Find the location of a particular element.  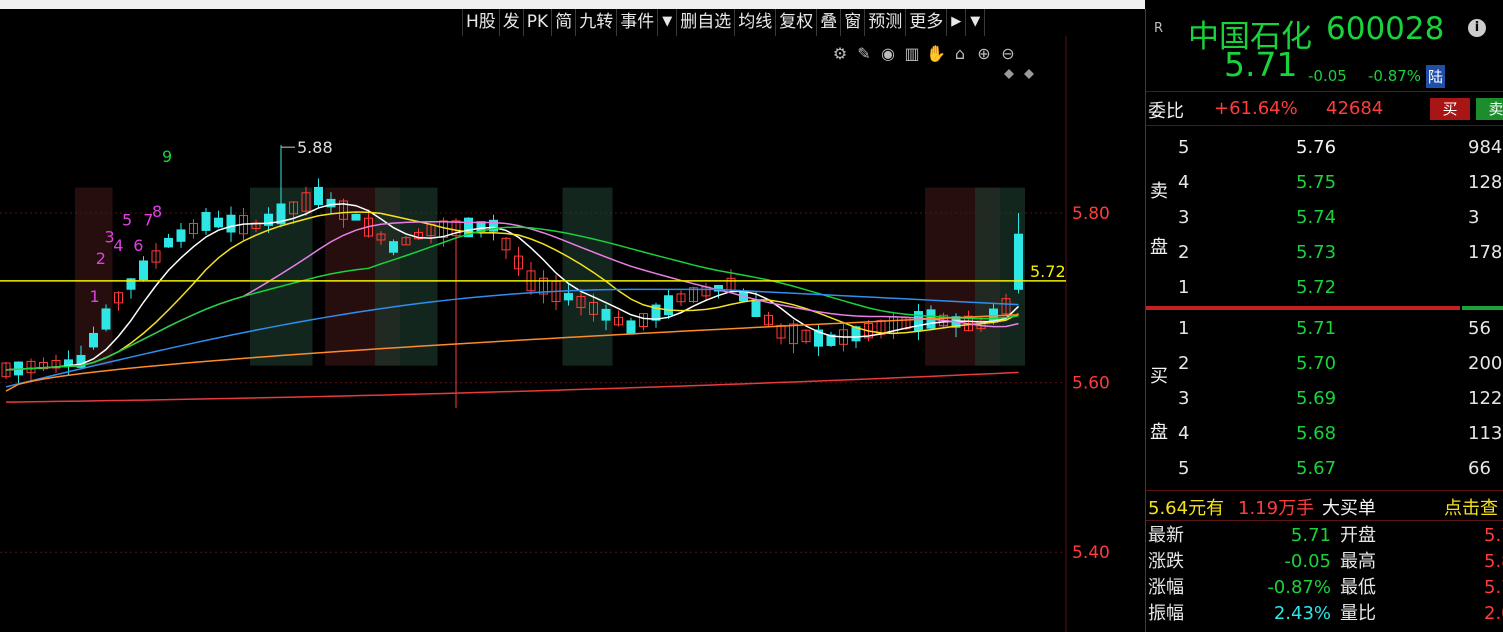

volume: 200 is located at coordinates (1485, 363).